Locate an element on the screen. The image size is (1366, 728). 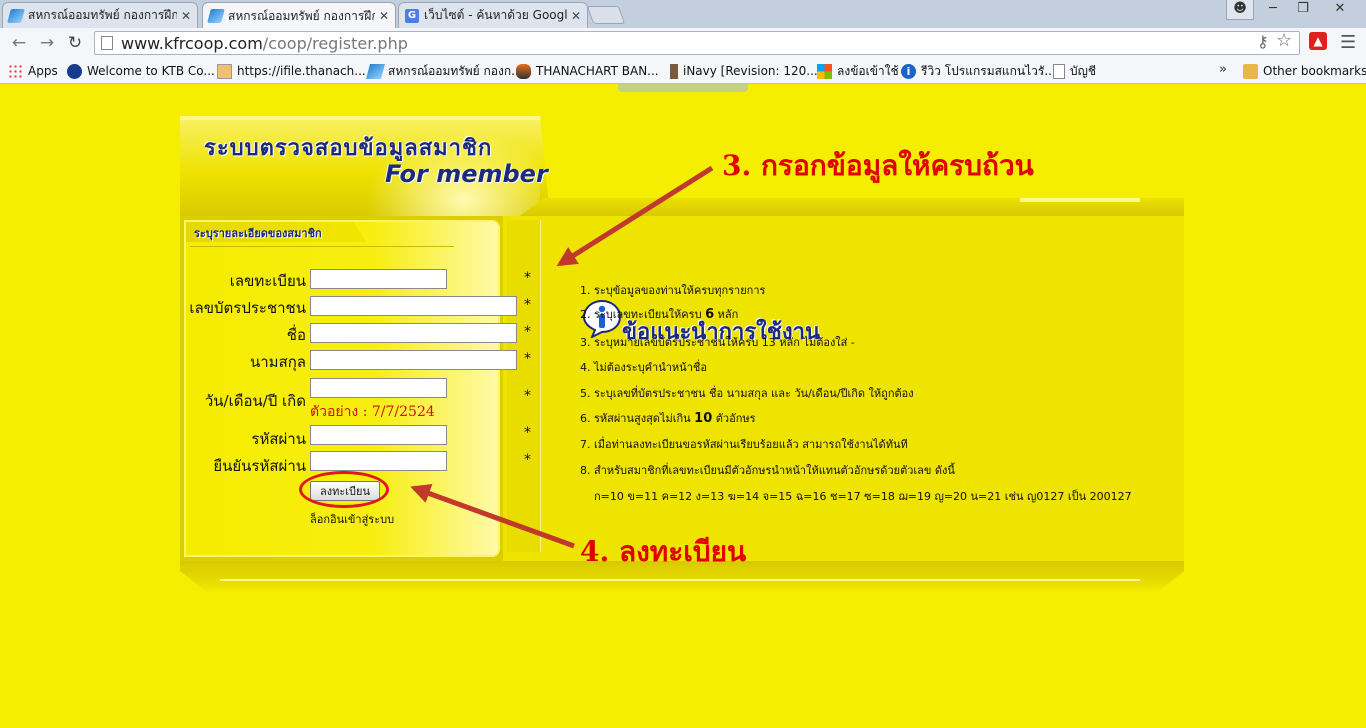
tip-bold: 10 is located at coordinates (703, 418).